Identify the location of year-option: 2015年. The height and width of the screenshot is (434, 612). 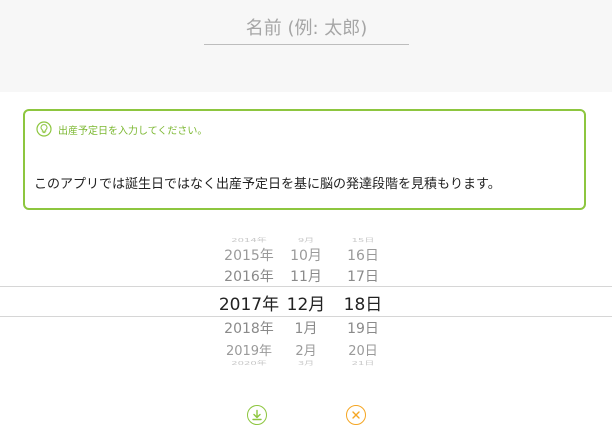
(249, 255).